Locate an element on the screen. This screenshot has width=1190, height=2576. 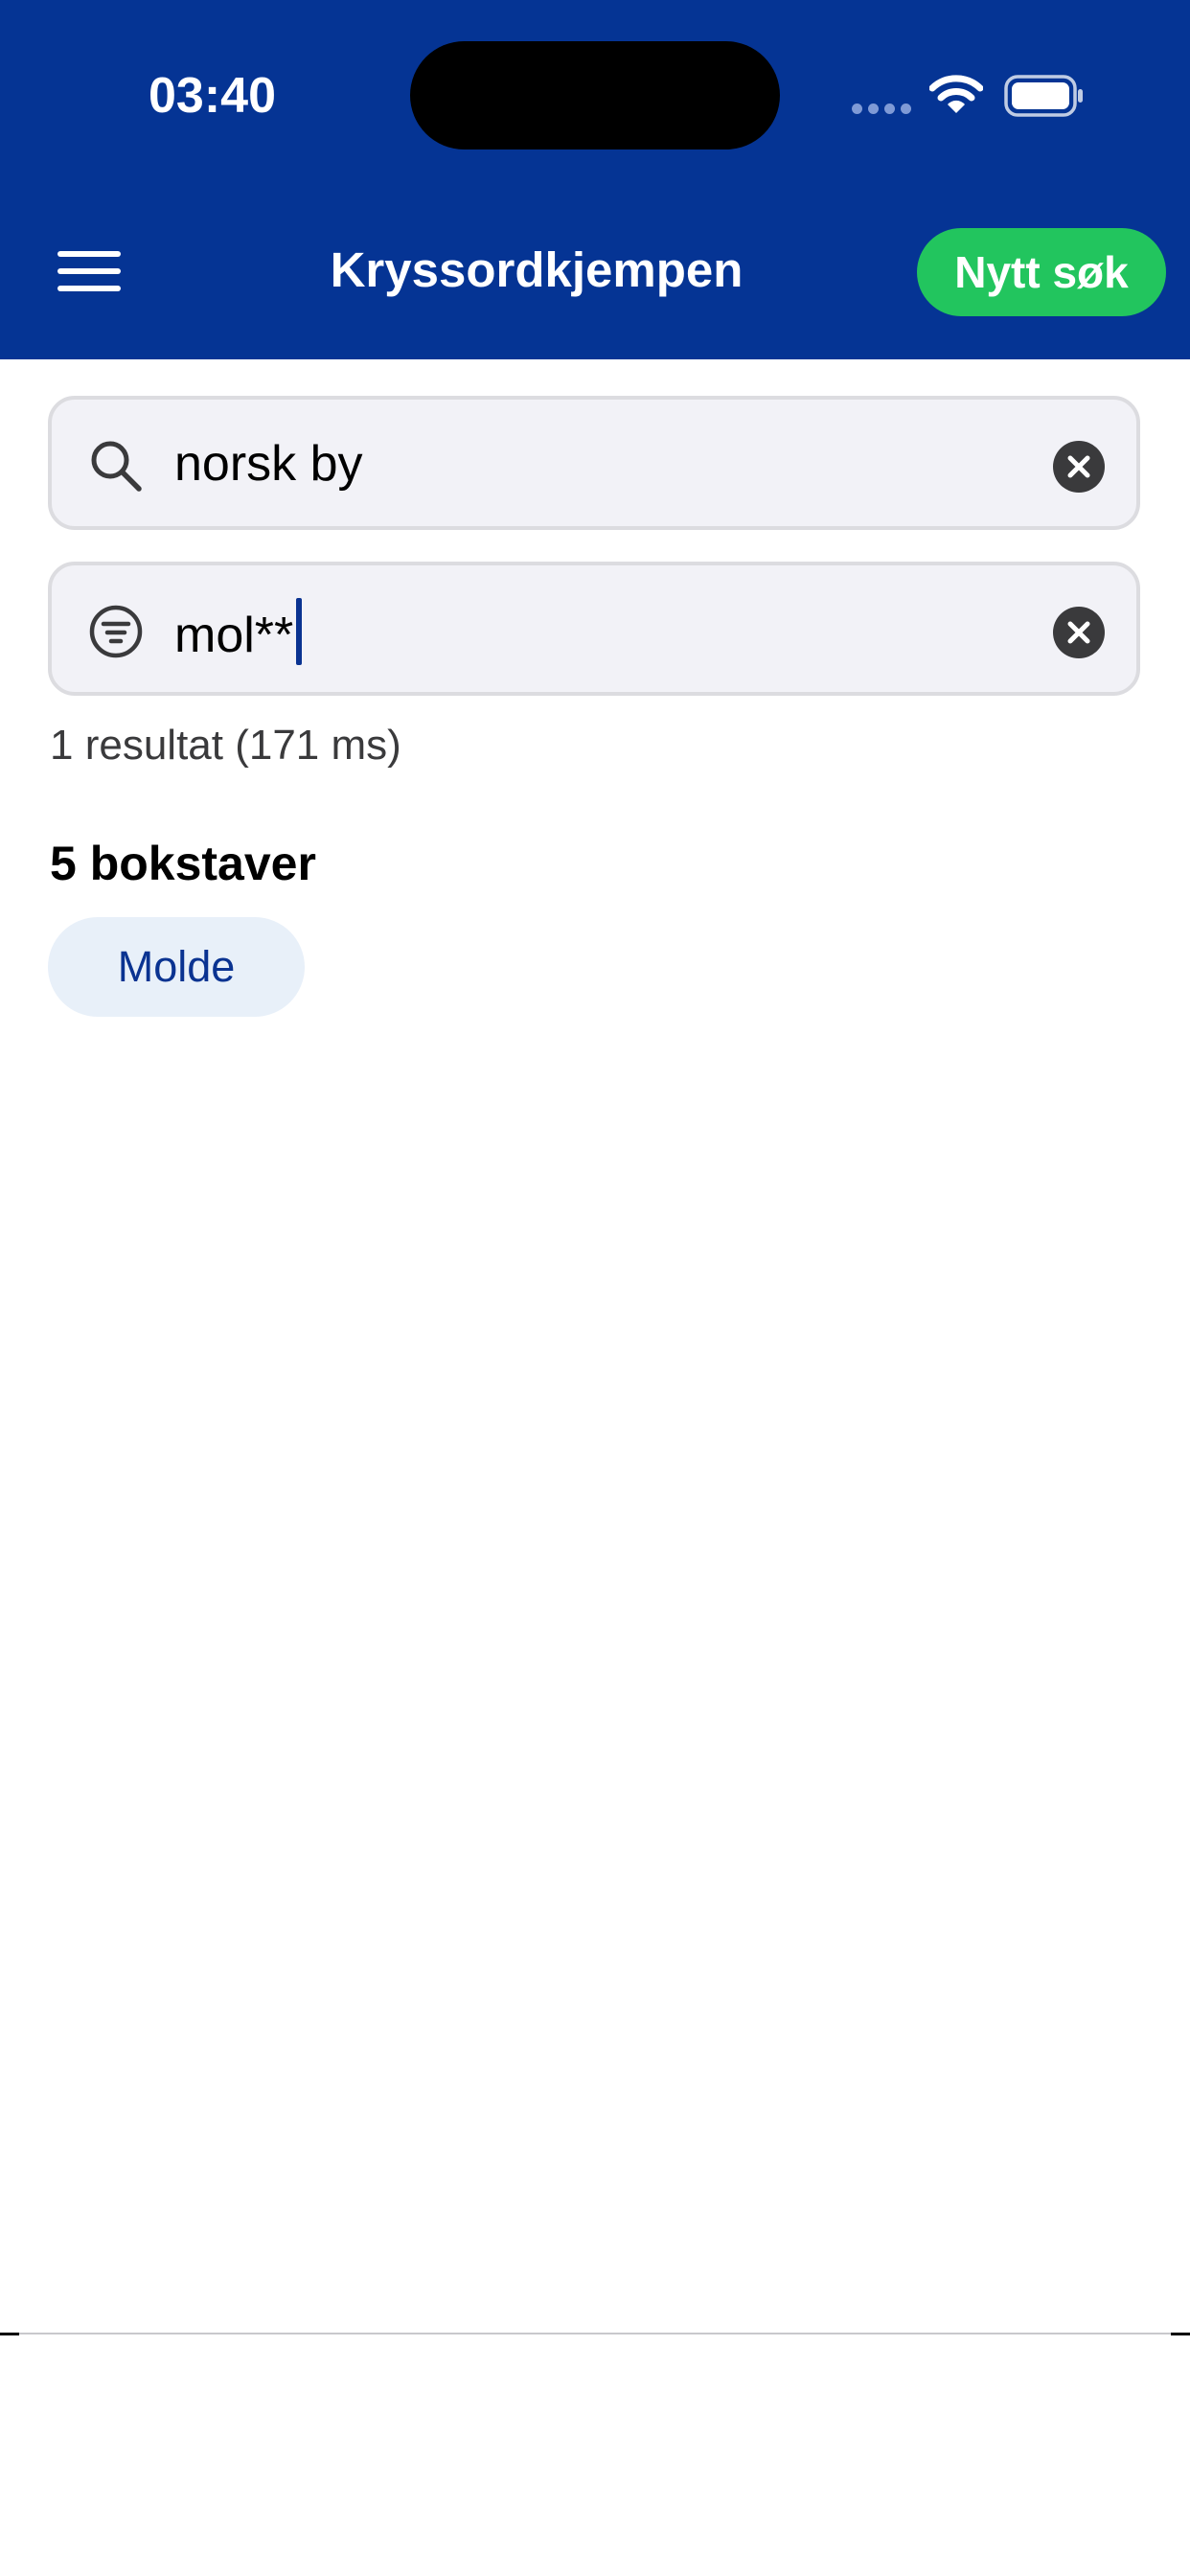
result-word-chip: Molde is located at coordinates (177, 967).